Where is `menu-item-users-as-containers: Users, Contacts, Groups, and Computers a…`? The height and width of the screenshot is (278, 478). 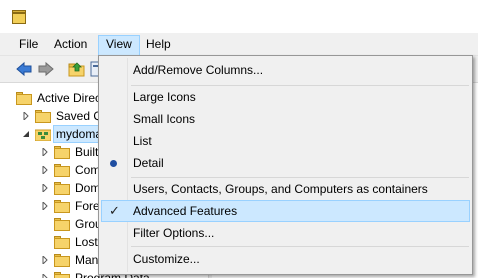
menu-item-users-as-containers: Users, Contacts, Groups, and Computers a… is located at coordinates (285, 189).